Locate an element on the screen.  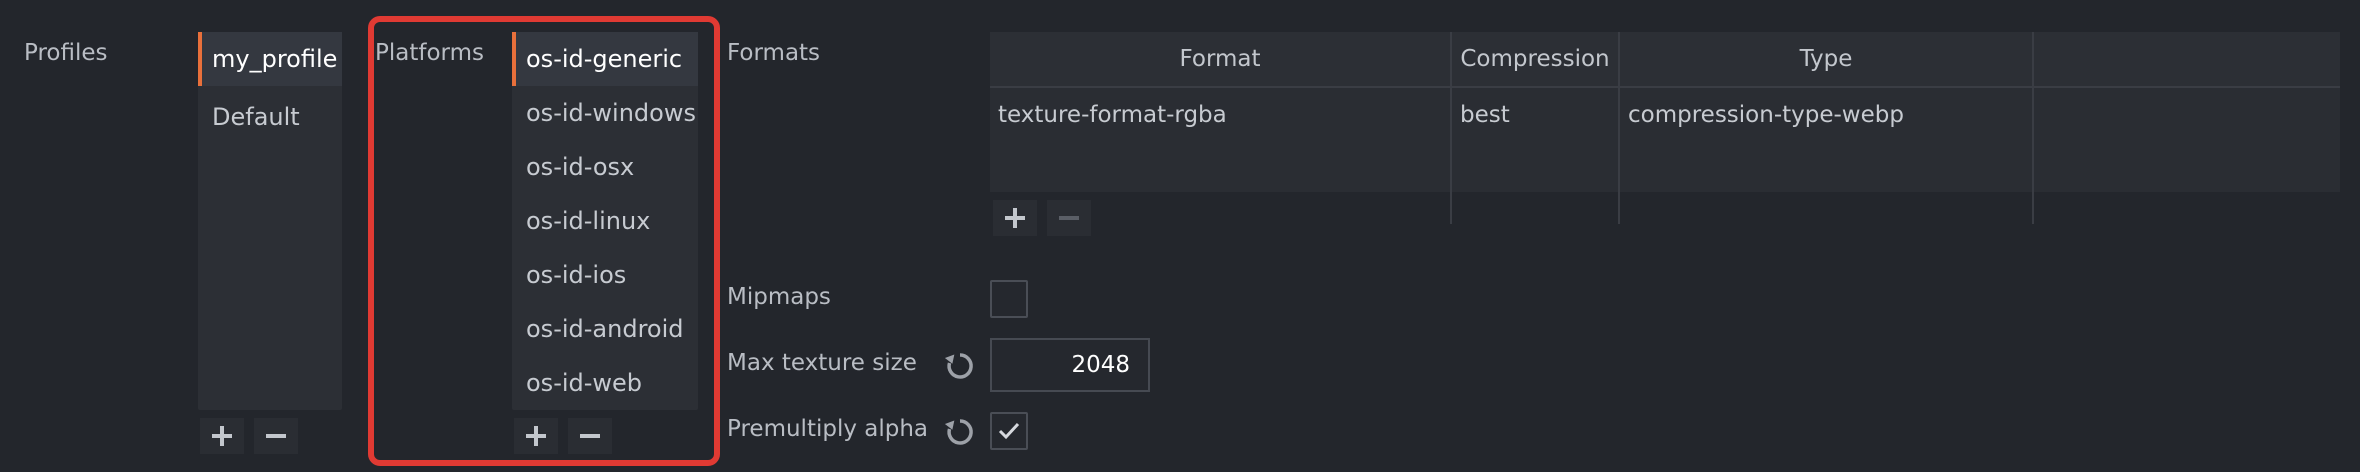
add-platform-button is located at coordinates (536, 436).